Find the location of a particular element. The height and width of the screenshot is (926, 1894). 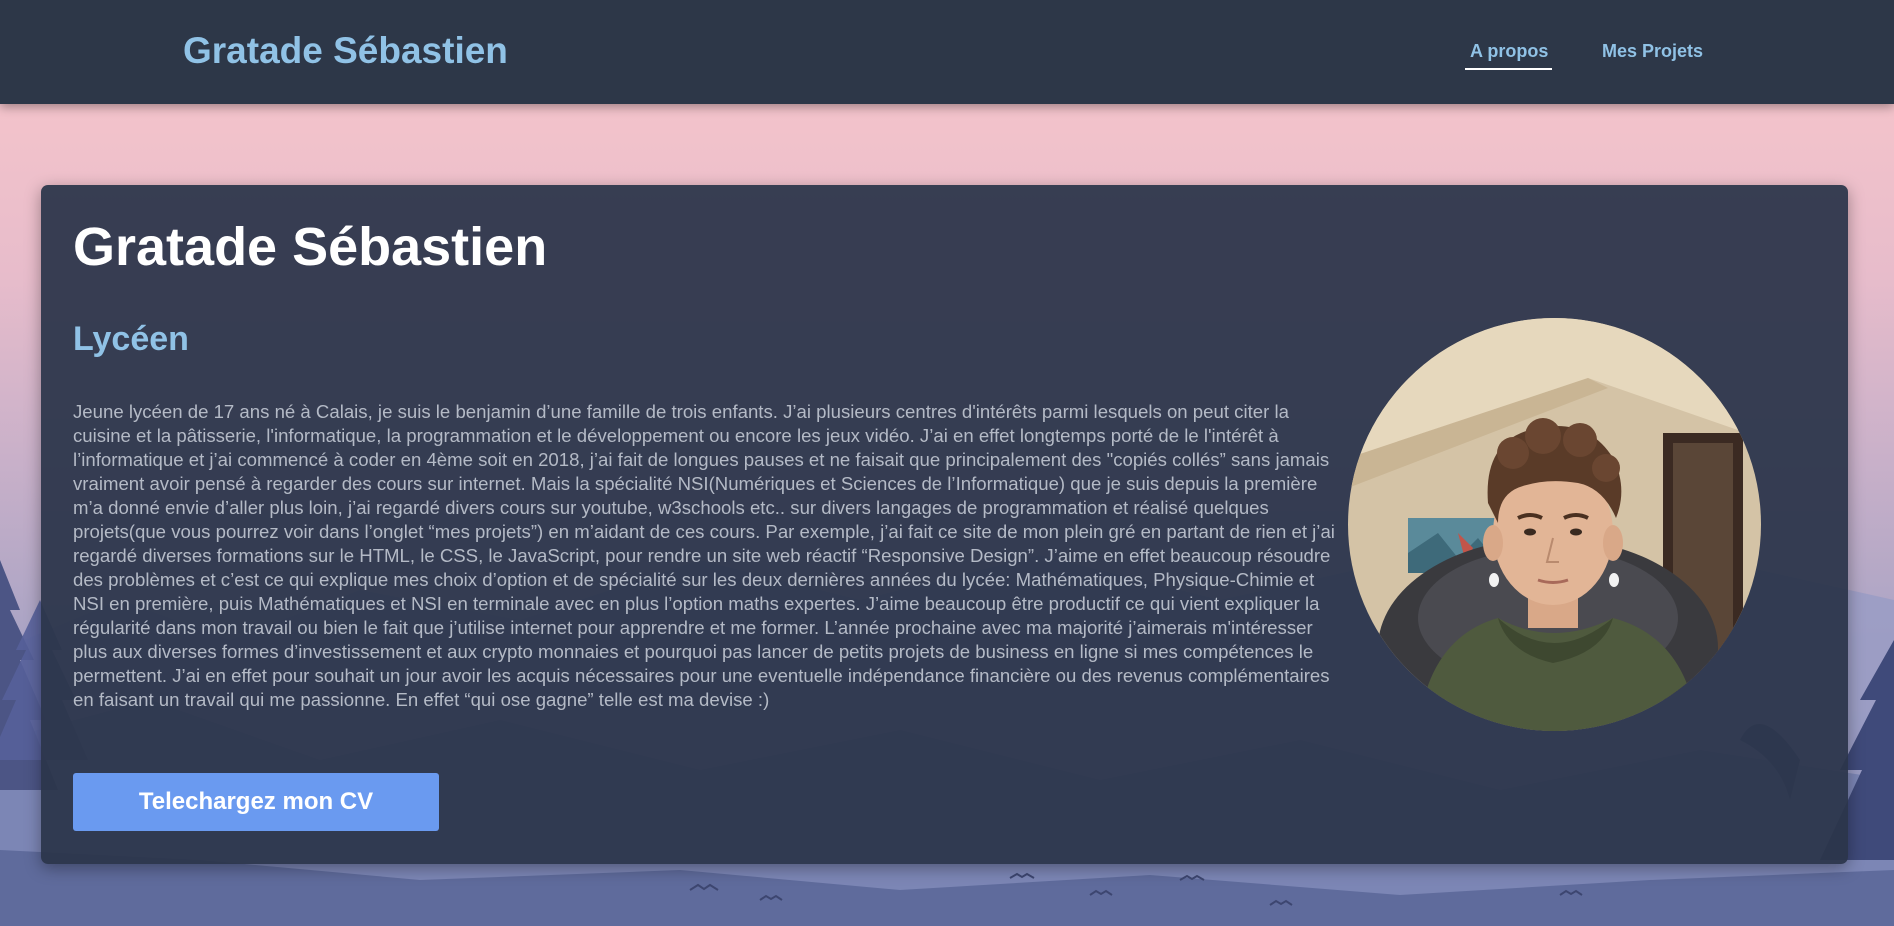

avatar is located at coordinates (1554, 524).